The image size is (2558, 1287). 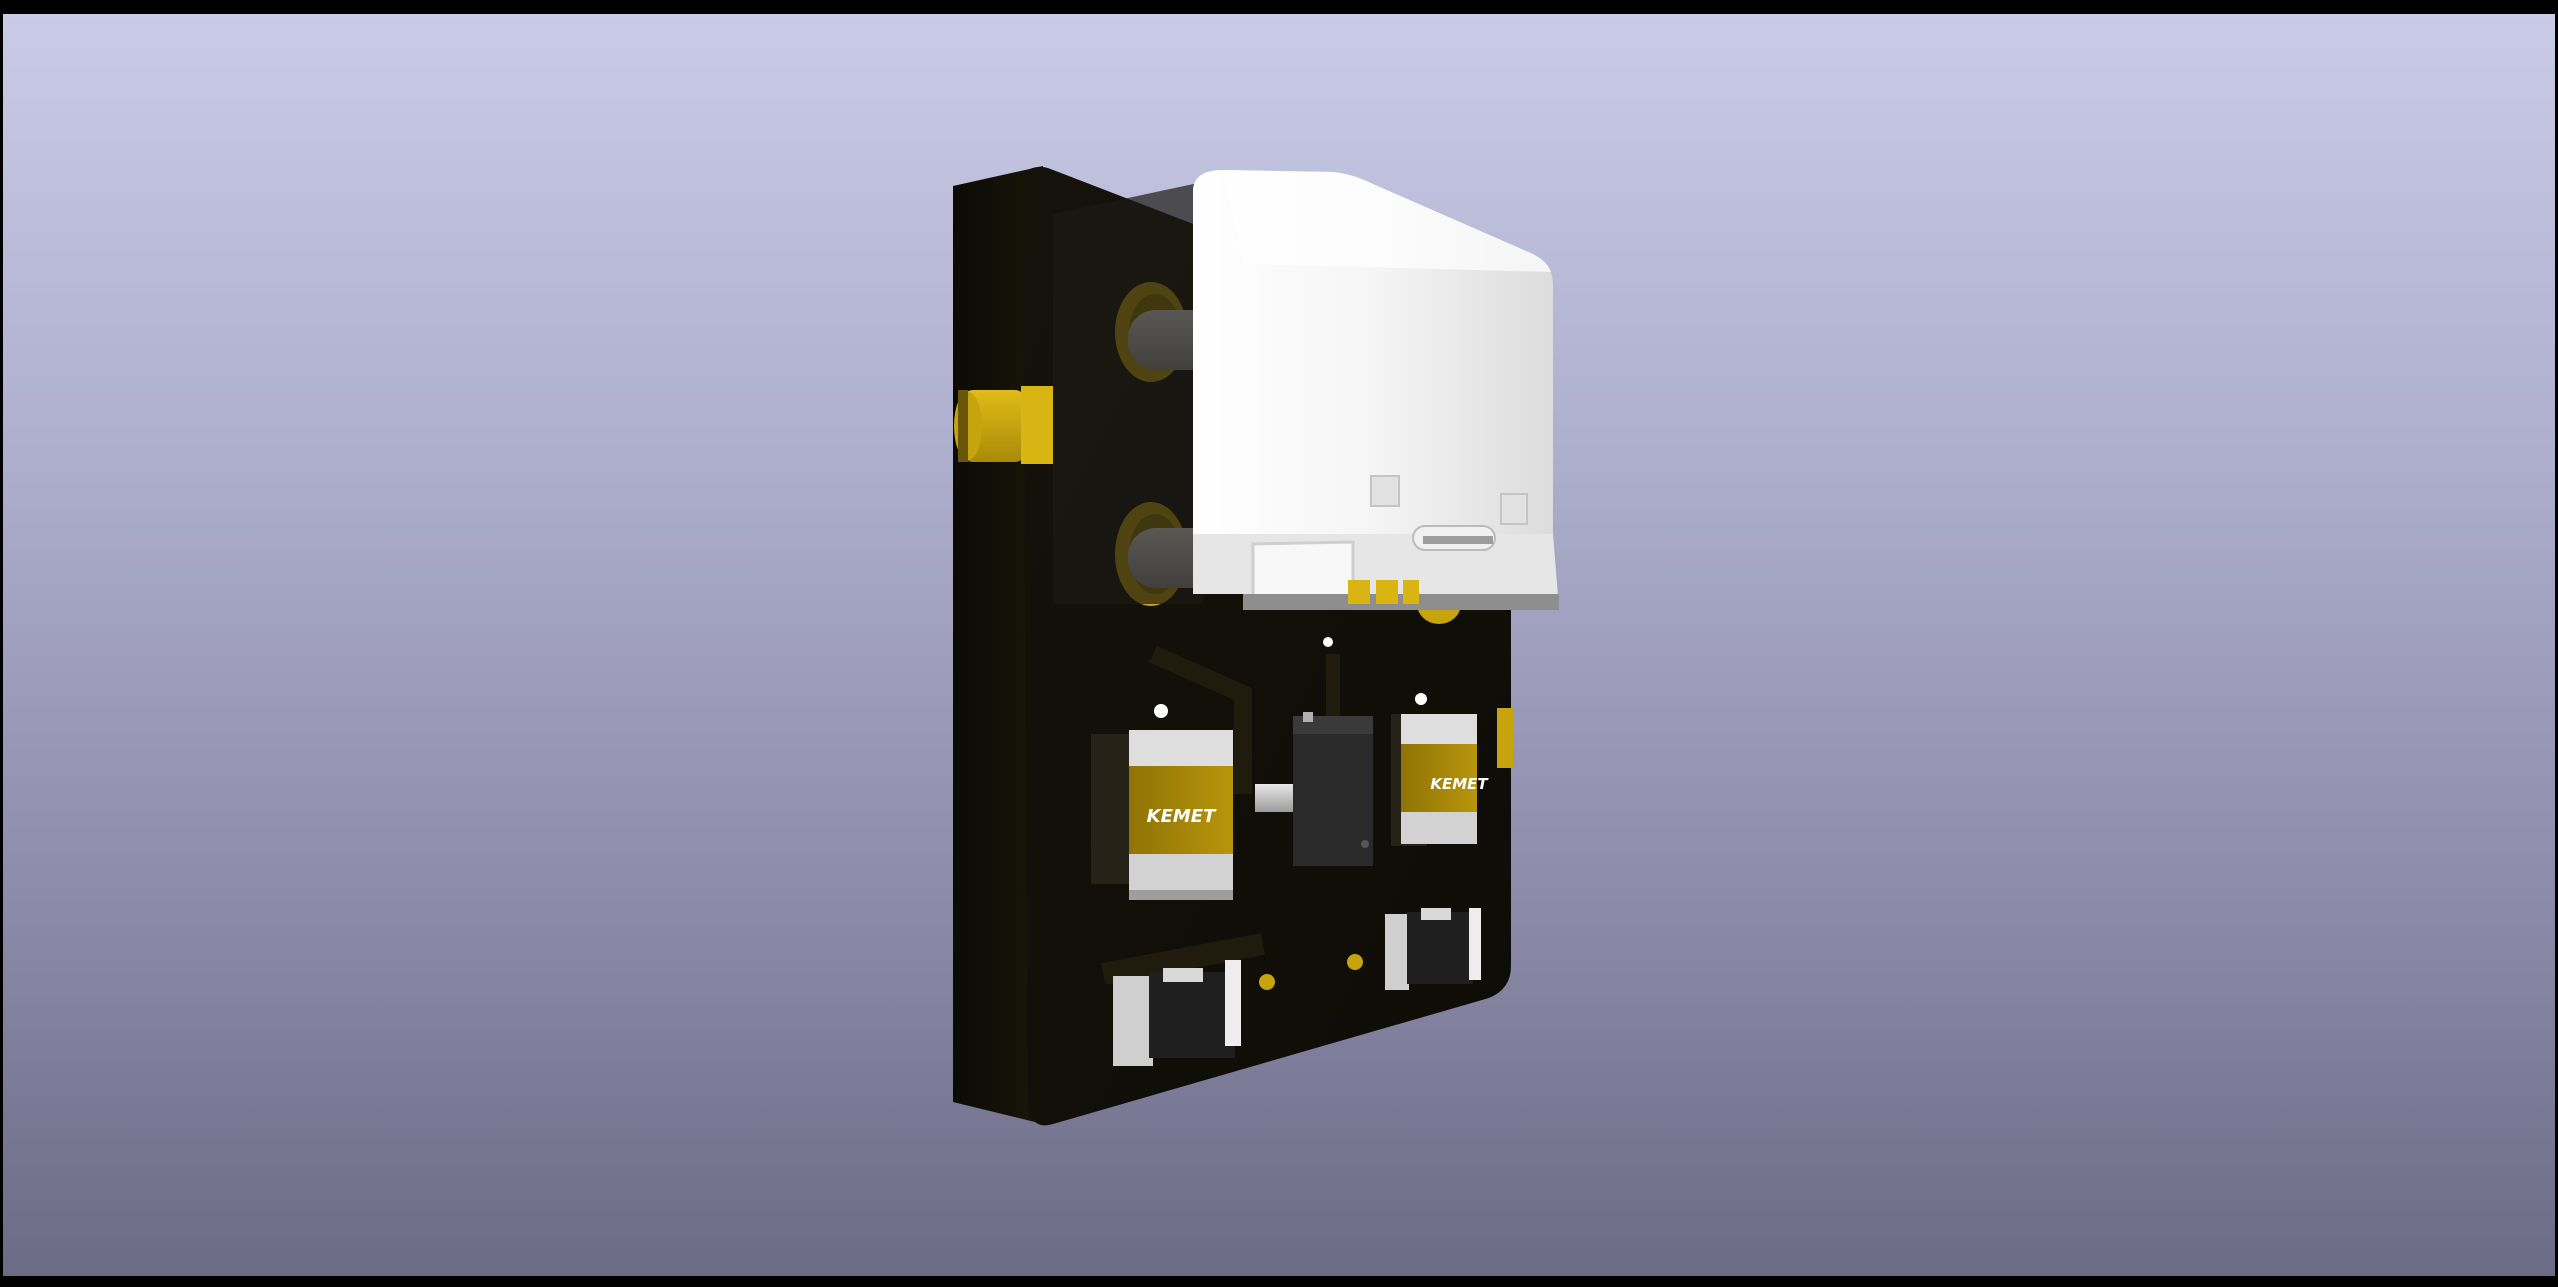 I want to click on right-edge-pad, so click(x=1505, y=738).